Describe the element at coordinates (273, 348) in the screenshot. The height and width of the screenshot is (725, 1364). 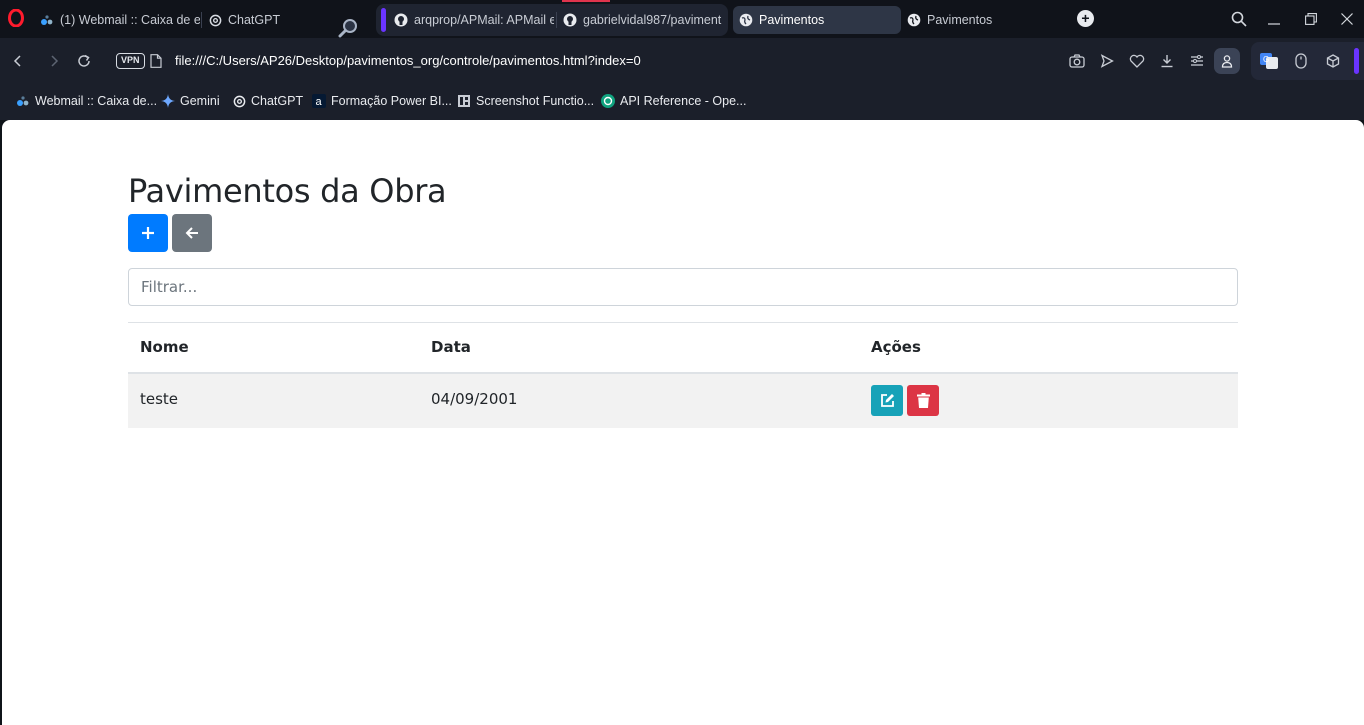
I see `column-header-nome: Nome` at that location.